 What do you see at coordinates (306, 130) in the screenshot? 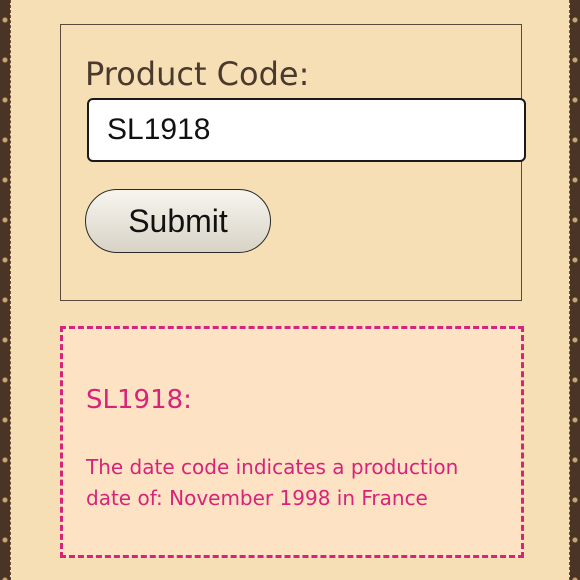
I see `product-code-input` at bounding box center [306, 130].